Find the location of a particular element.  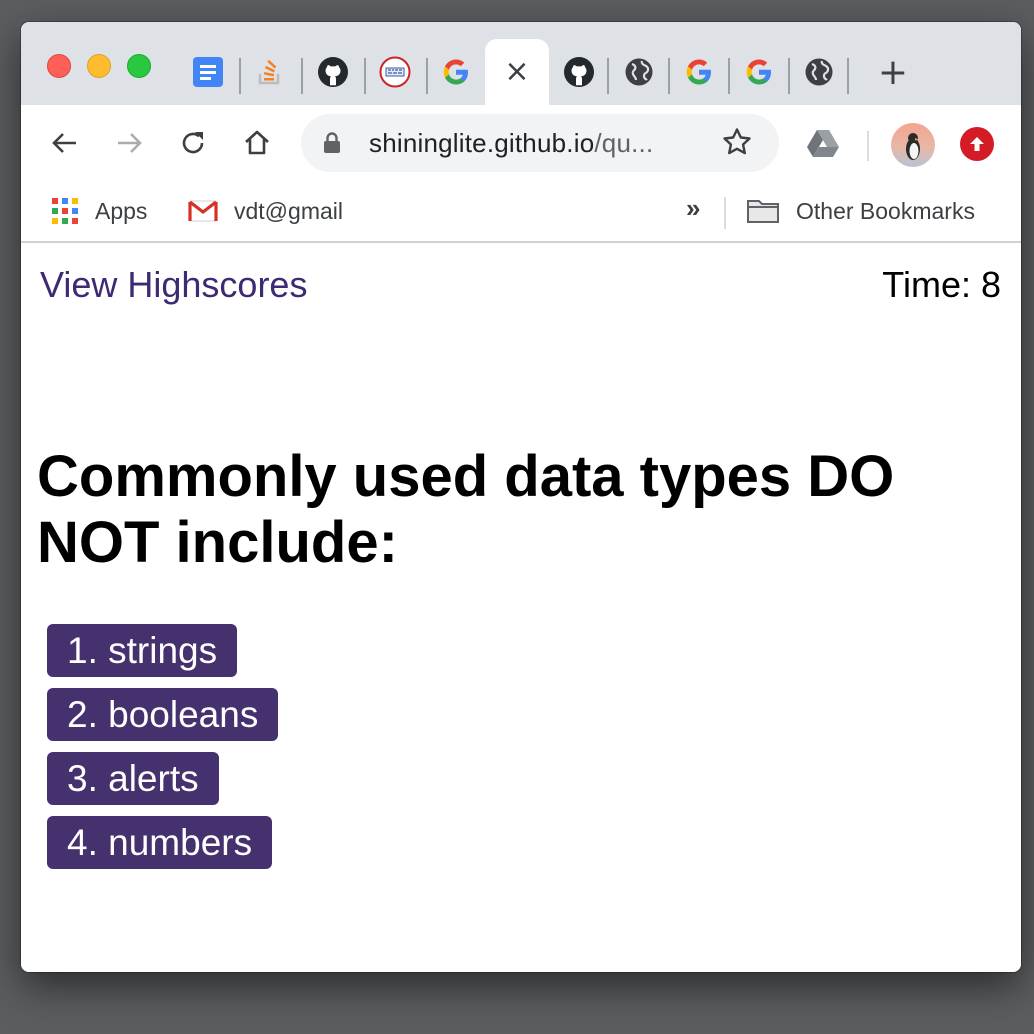

google-drive-extension is located at coordinates (823, 143).